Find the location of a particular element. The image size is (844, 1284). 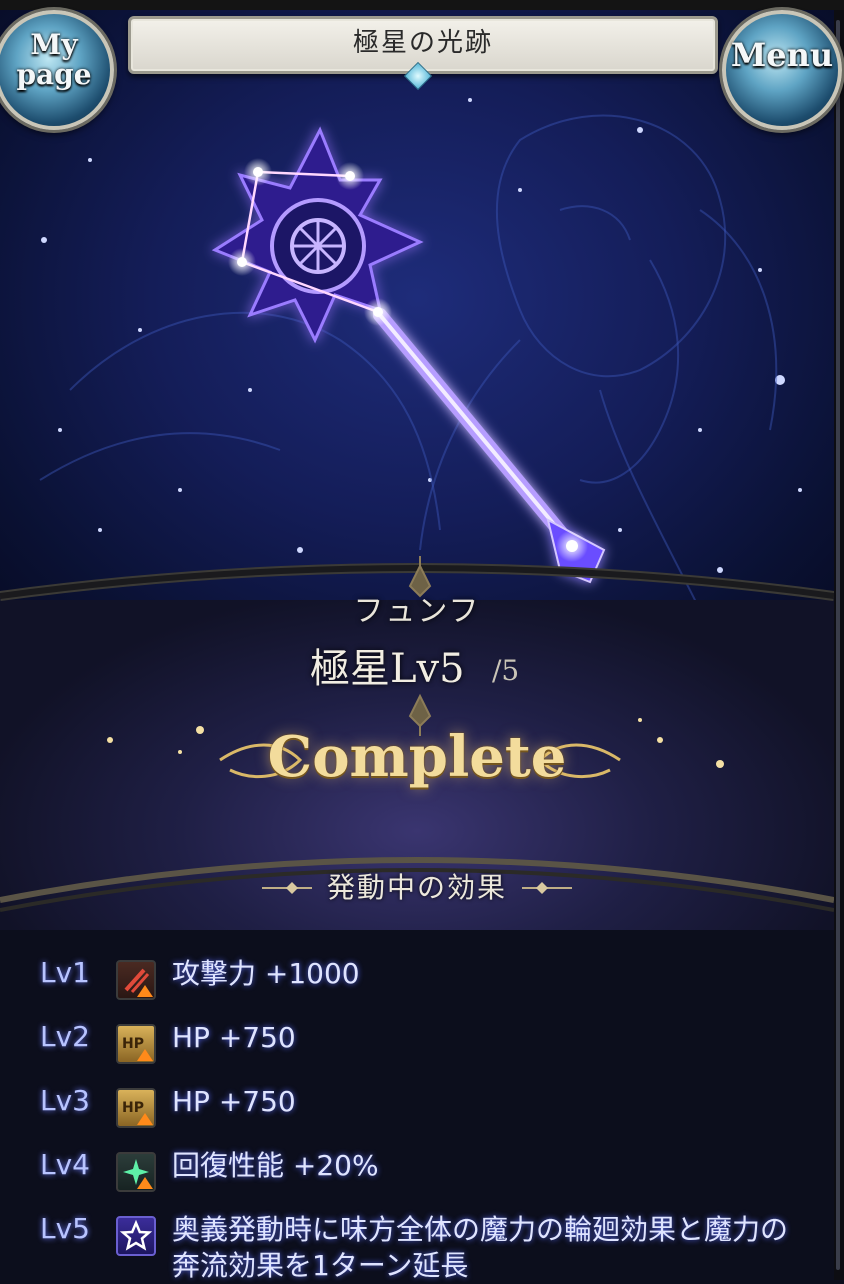

star-level: 極星Lv5 /5 is located at coordinates (440, 666).